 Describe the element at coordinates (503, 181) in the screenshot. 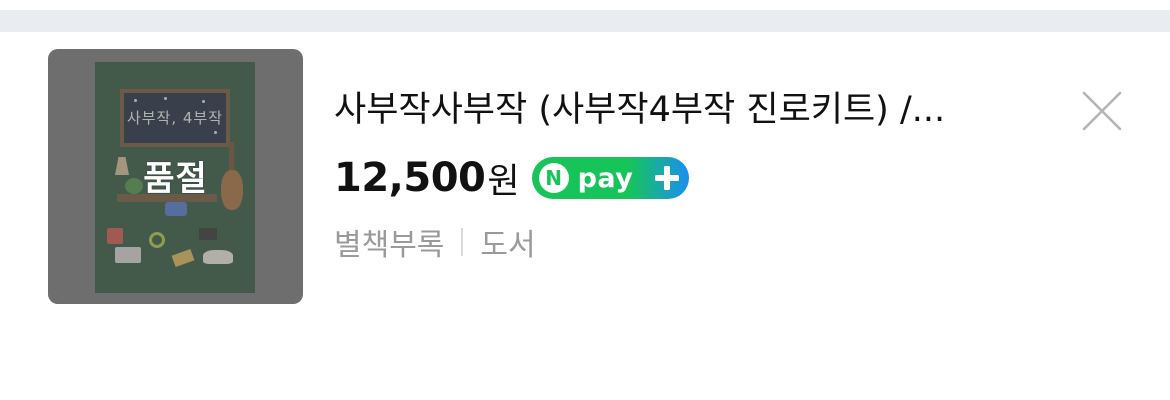

I see `price-currency: 원` at that location.